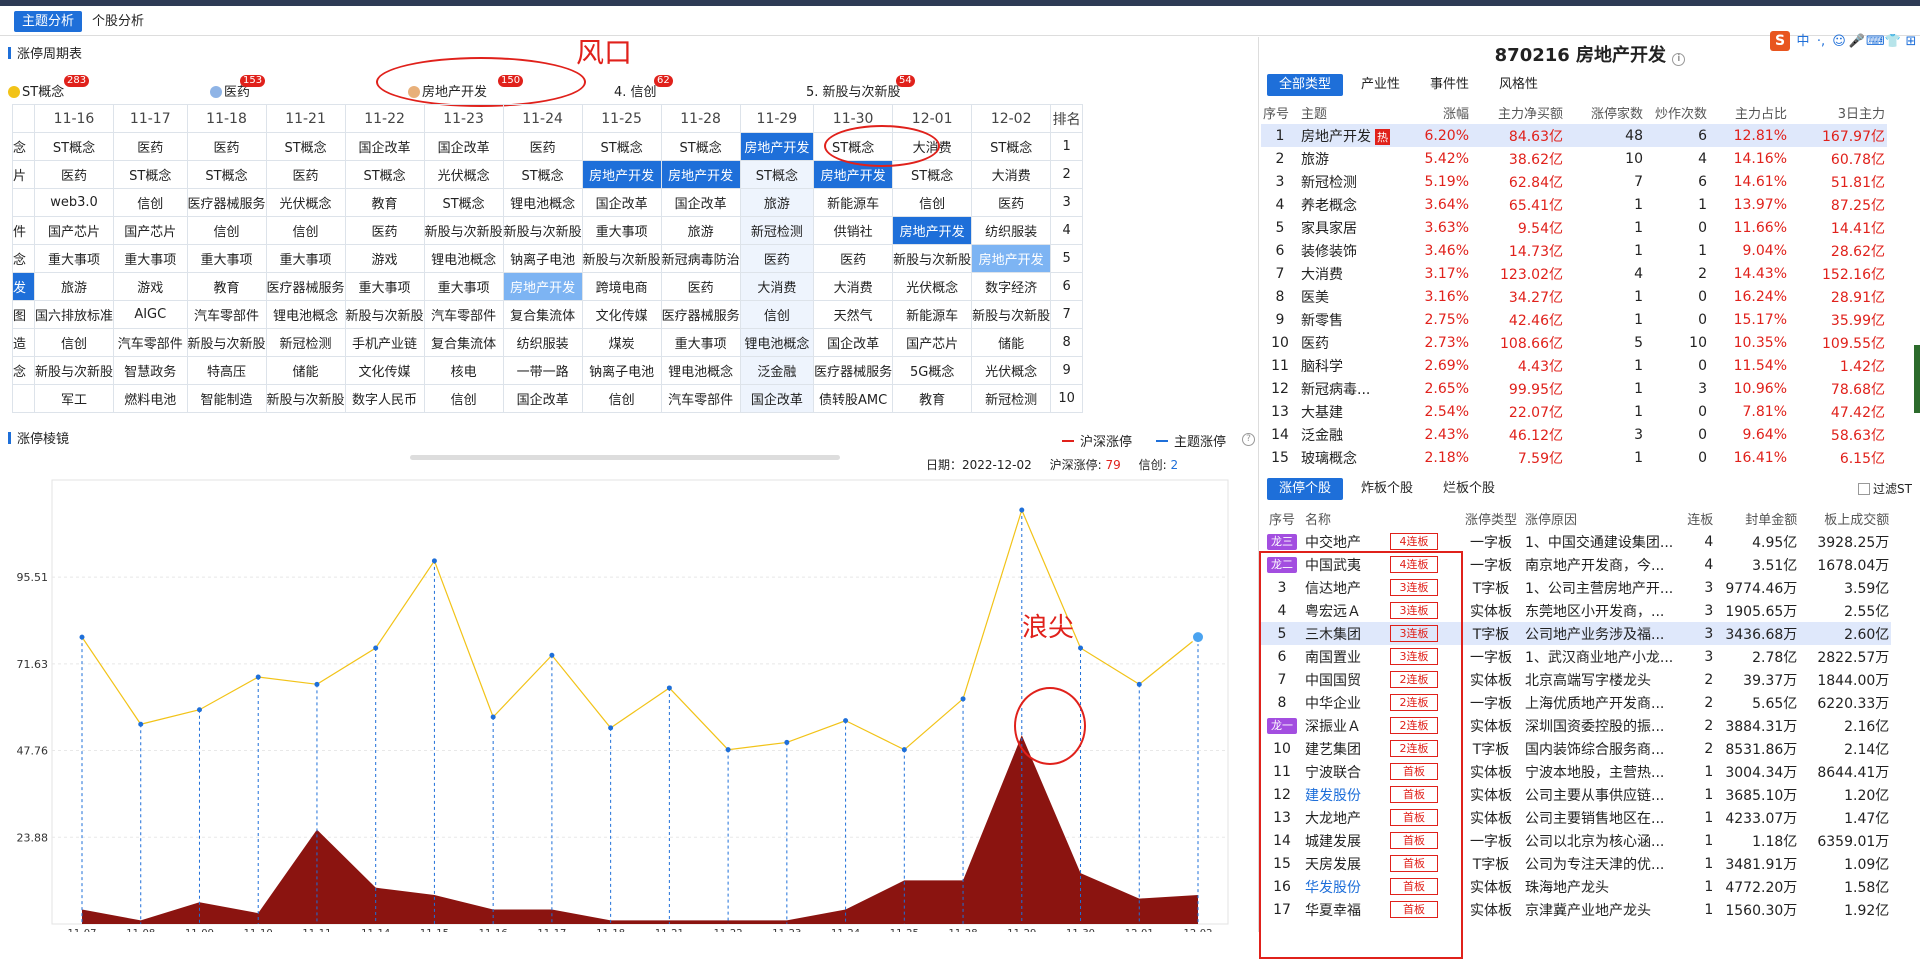  Describe the element at coordinates (463, 118) in the screenshot. I see `date-header: 11-23` at that location.